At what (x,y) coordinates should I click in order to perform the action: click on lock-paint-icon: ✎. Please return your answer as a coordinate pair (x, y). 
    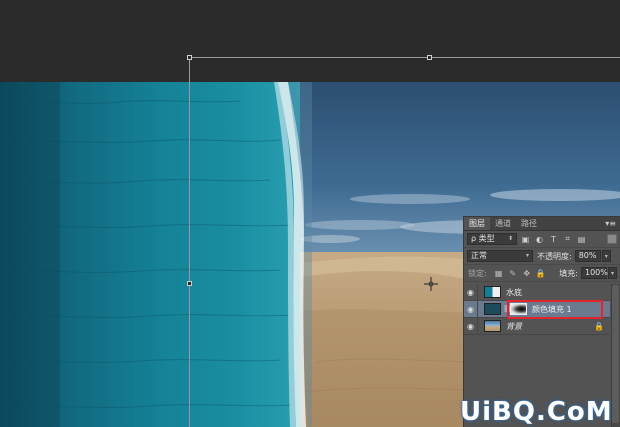
    Looking at the image, I should click on (513, 273).